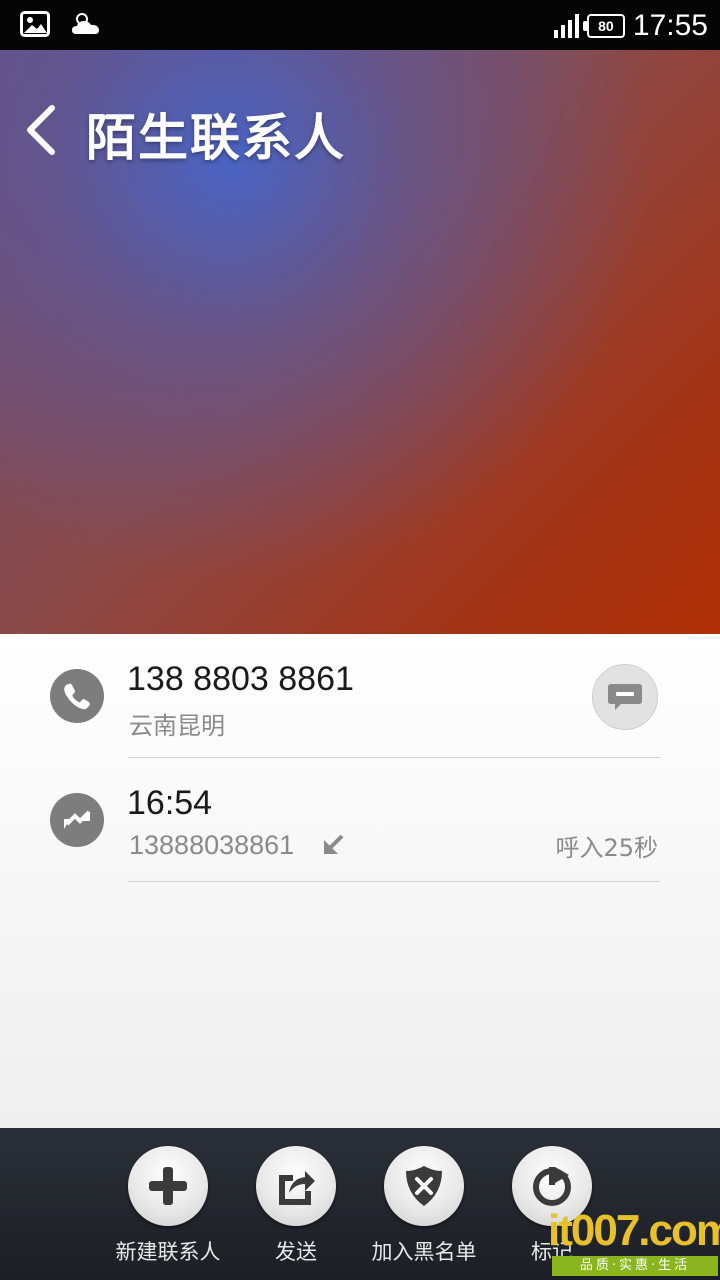  Describe the element at coordinates (35, 26) in the screenshot. I see `gallery-icon` at that location.